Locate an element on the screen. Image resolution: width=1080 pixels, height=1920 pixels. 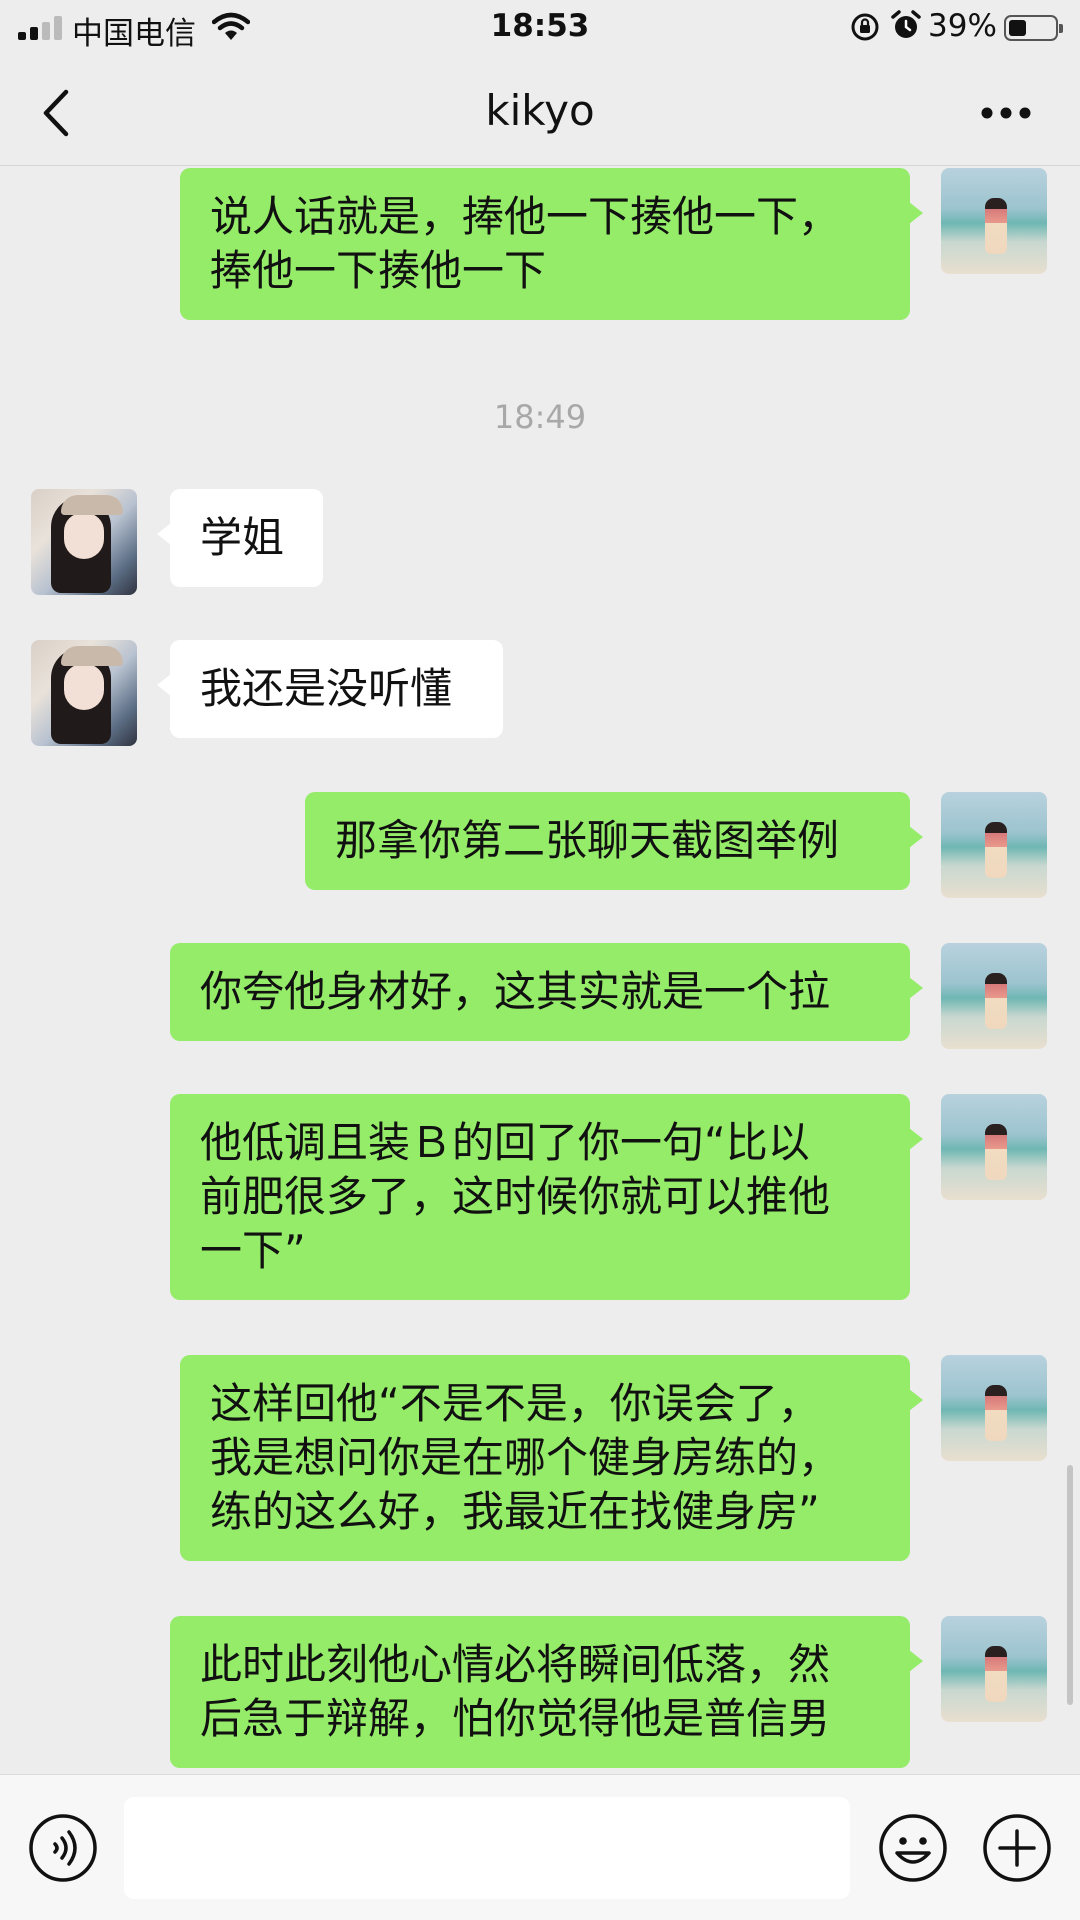
message-line: 我还是没听懂 is located at coordinates (326, 688).